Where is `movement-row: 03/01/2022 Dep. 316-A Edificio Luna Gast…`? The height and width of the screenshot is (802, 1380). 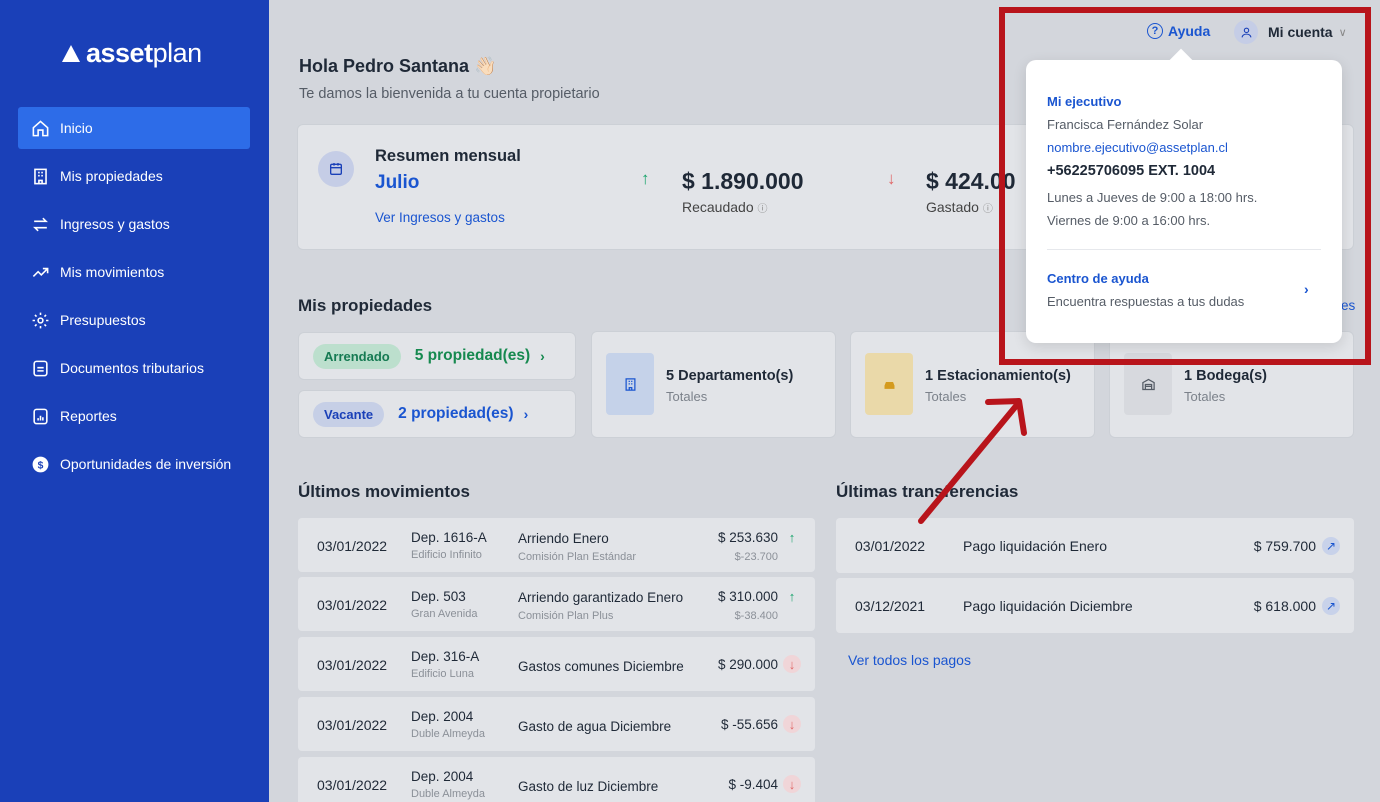 movement-row: 03/01/2022 Dep. 316-A Edificio Luna Gast… is located at coordinates (556, 664).